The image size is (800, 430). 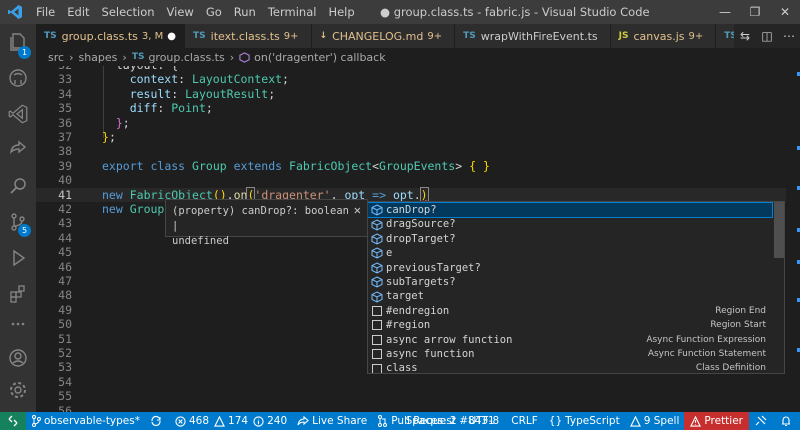 What do you see at coordinates (18, 150) in the screenshot?
I see `remote-explorer-icon` at bounding box center [18, 150].